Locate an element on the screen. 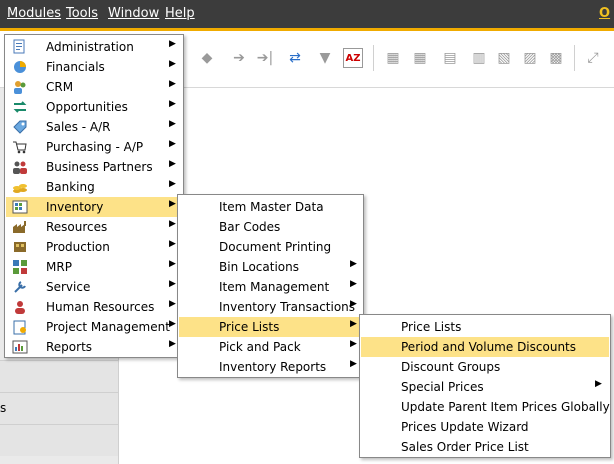  financials-icon is located at coordinates (20, 67).